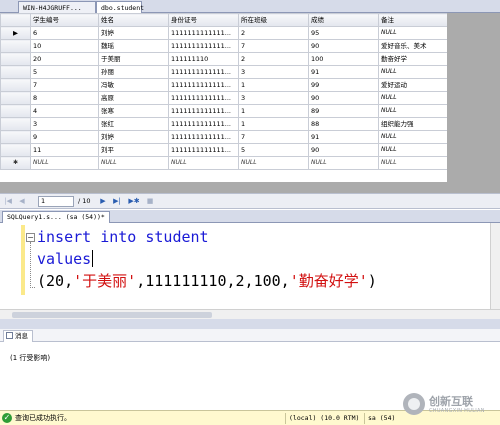 Image resolution: width=500 pixels, height=425 pixels. I want to click on grid-cell: 20, so click(64, 59).